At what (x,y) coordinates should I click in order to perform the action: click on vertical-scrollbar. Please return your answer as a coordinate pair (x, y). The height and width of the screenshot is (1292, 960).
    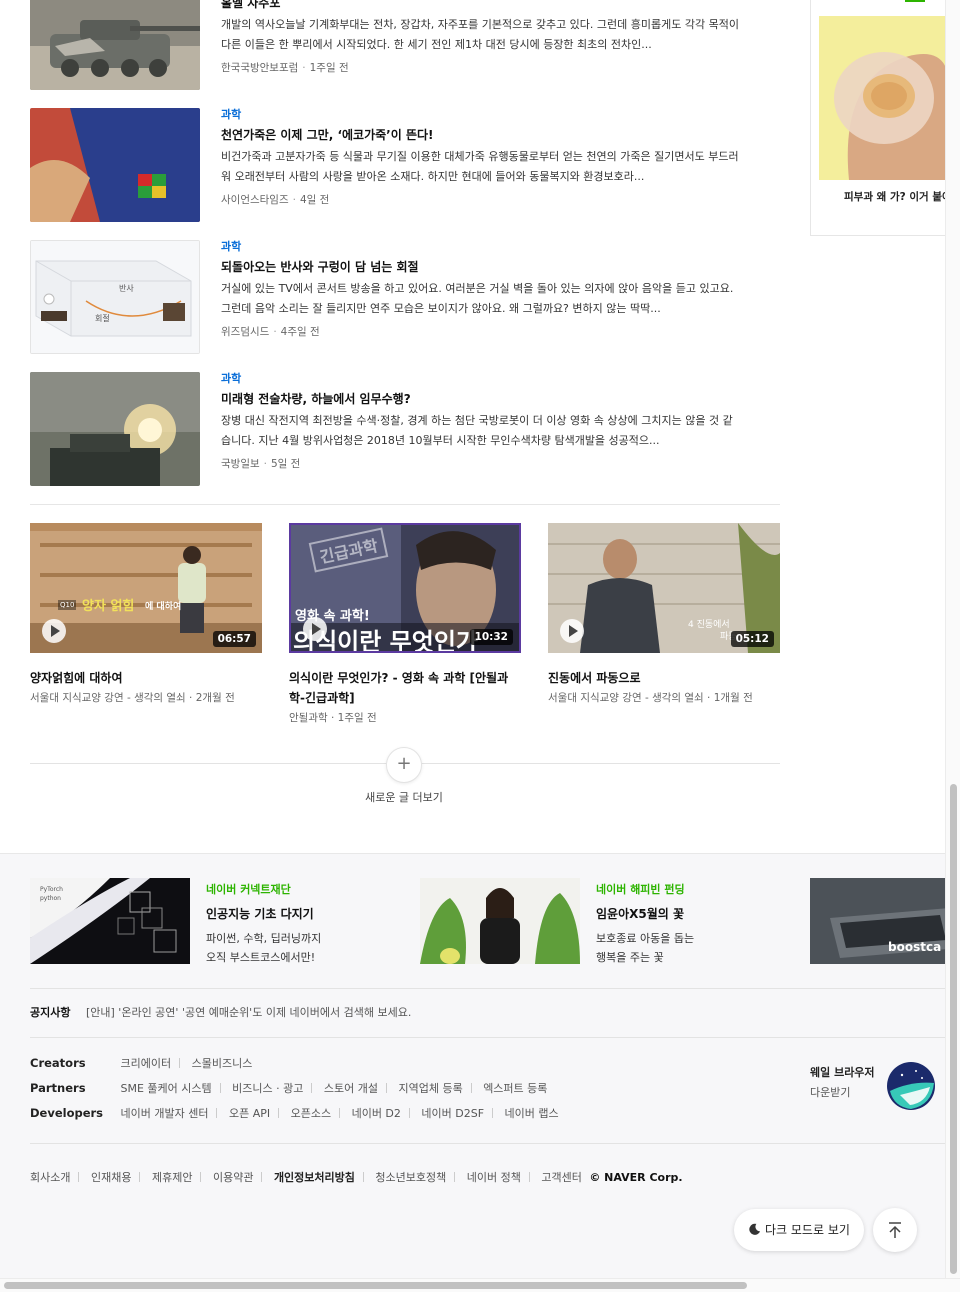
    Looking at the image, I should click on (952, 639).